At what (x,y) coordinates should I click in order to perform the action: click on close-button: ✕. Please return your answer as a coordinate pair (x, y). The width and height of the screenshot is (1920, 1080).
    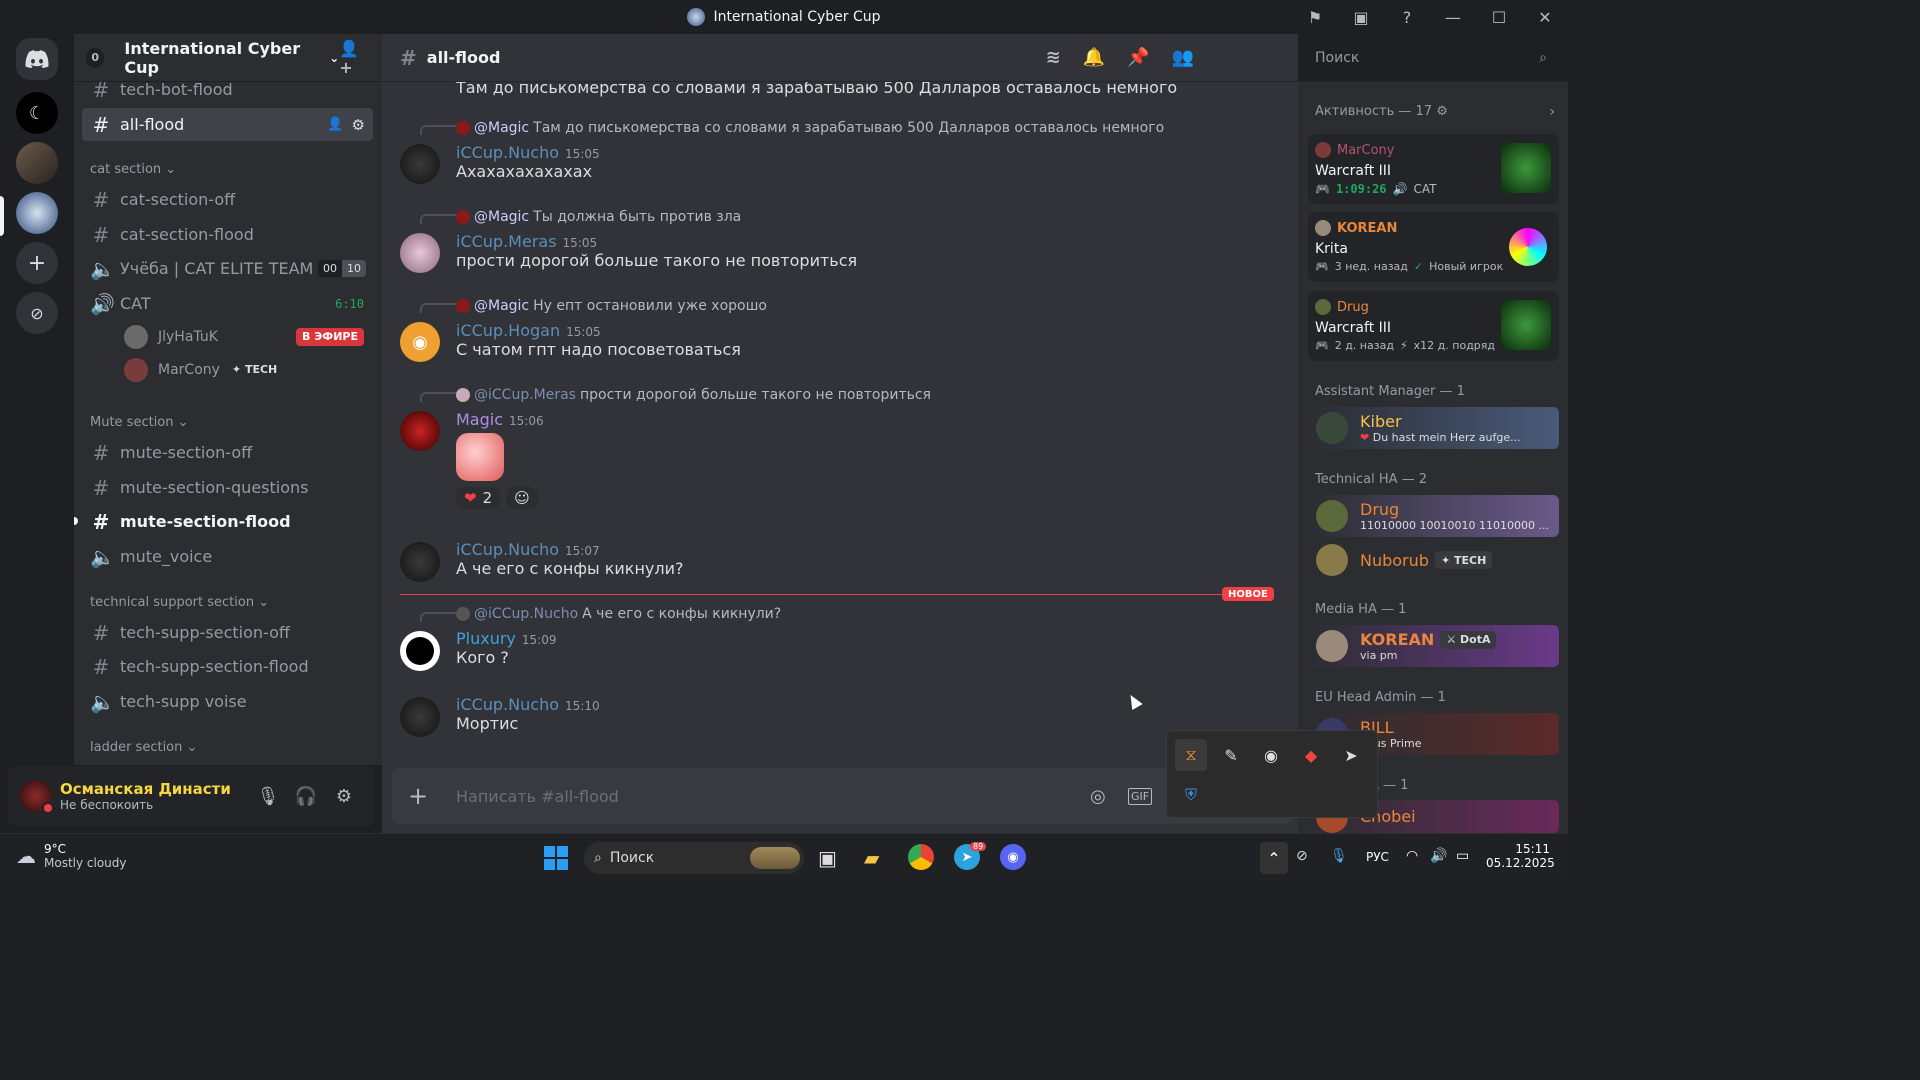
    Looking at the image, I should click on (1545, 17).